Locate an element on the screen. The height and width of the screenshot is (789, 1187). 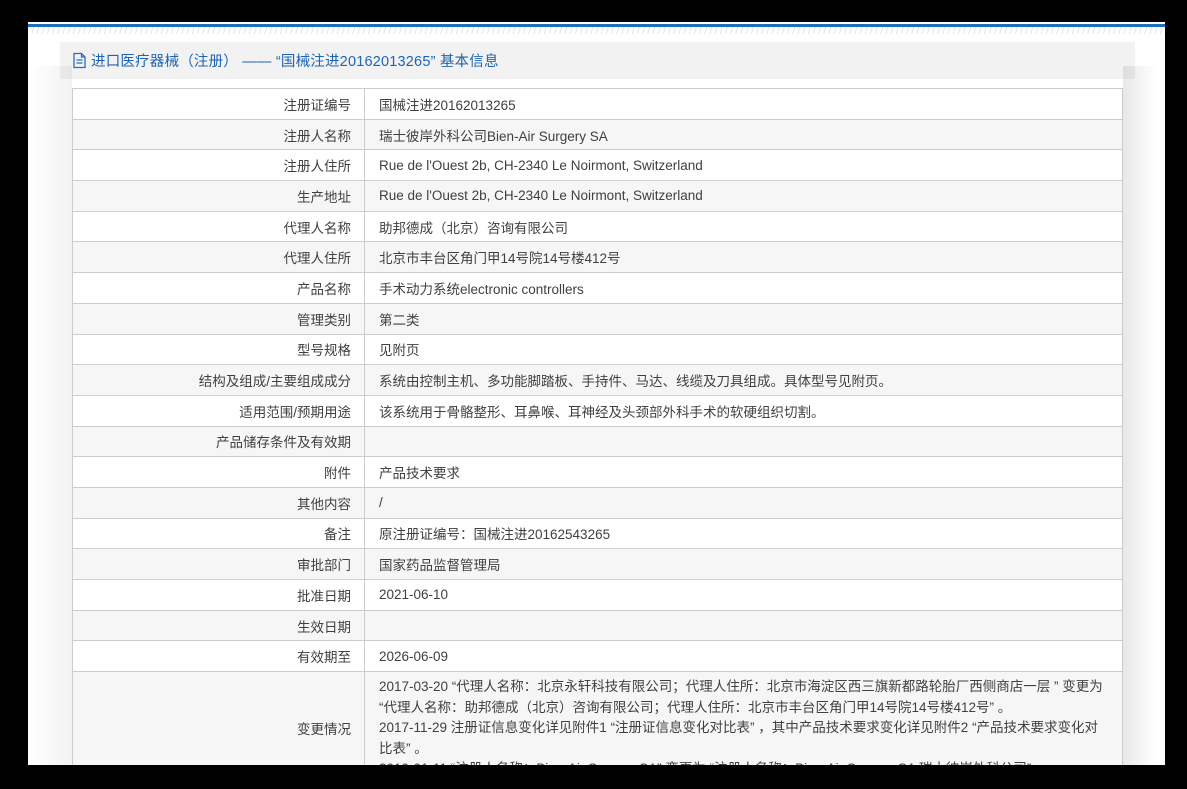
row-label: 注册证编号 is located at coordinates (218, 104).